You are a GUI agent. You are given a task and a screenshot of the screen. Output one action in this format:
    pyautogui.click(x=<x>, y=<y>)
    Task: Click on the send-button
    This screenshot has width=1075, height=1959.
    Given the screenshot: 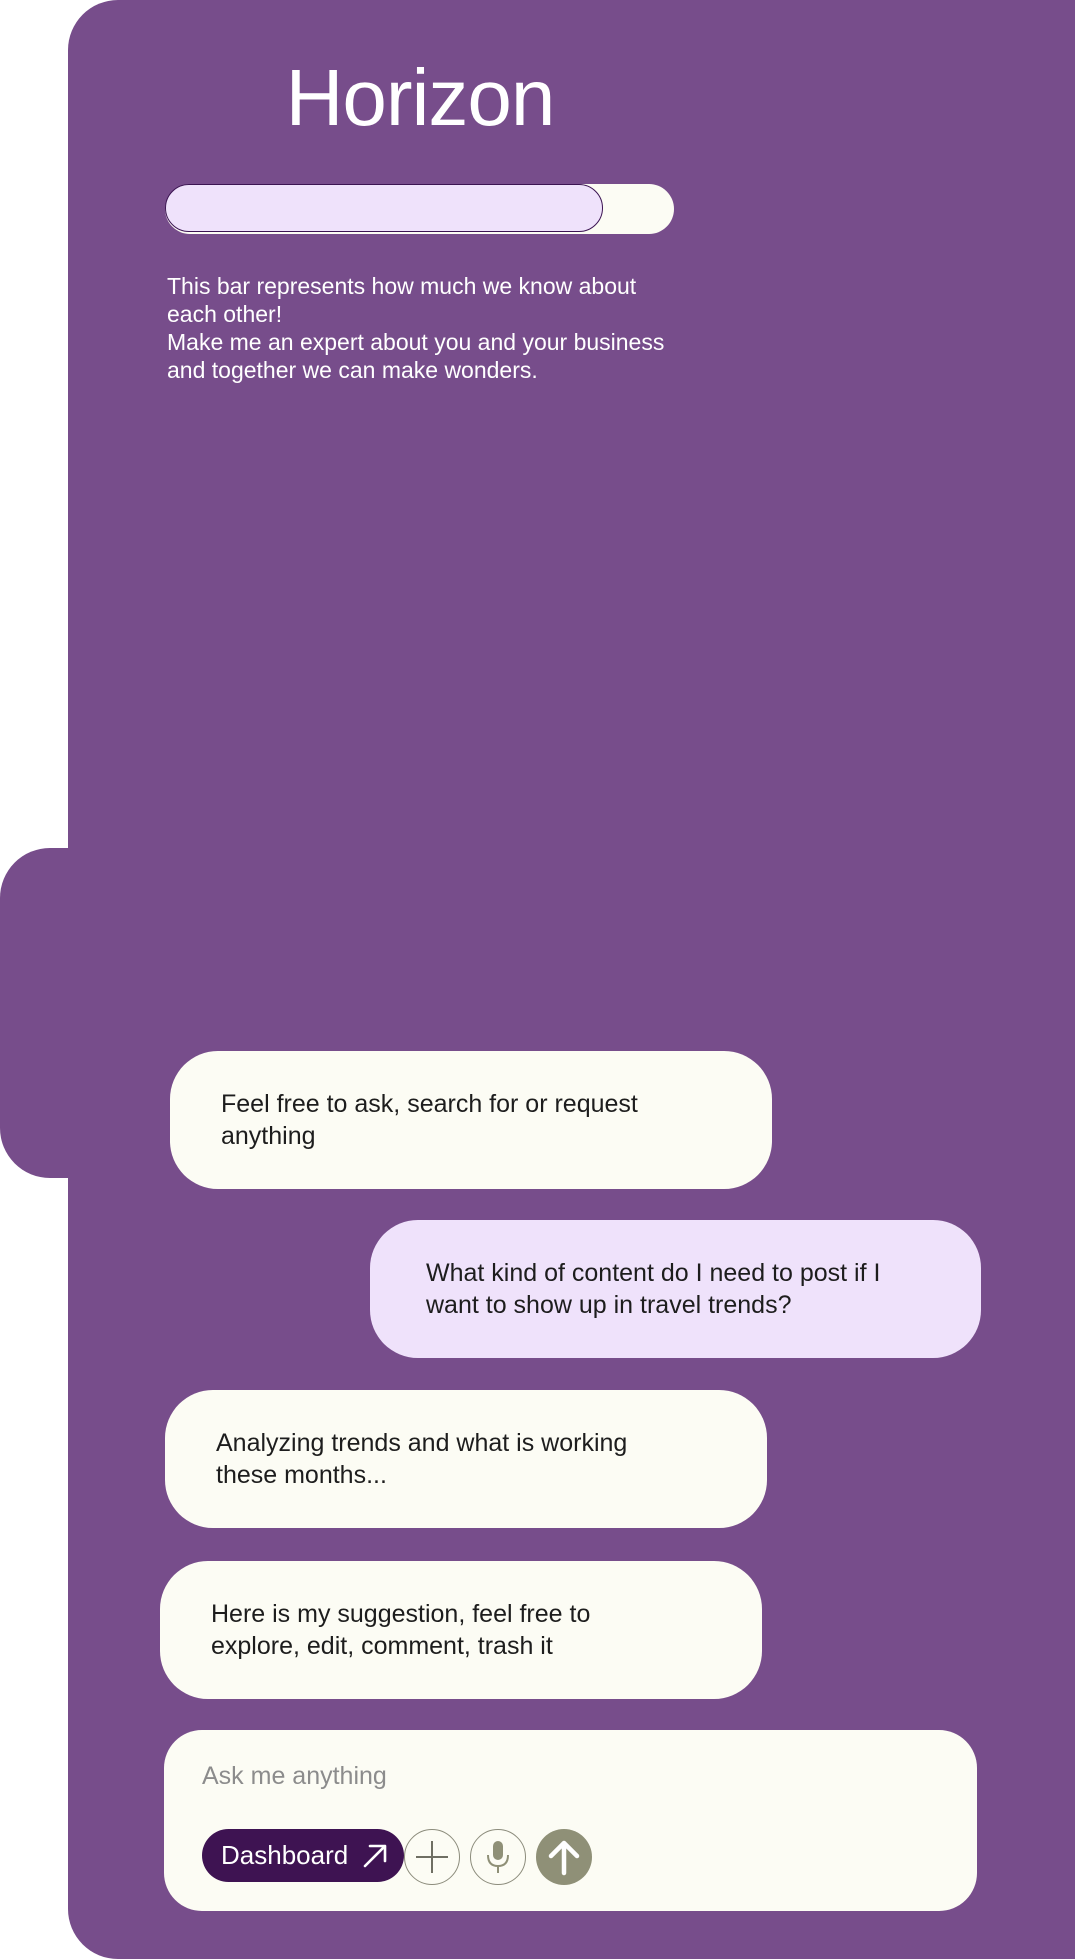 What is the action you would take?
    pyautogui.click(x=564, y=1857)
    